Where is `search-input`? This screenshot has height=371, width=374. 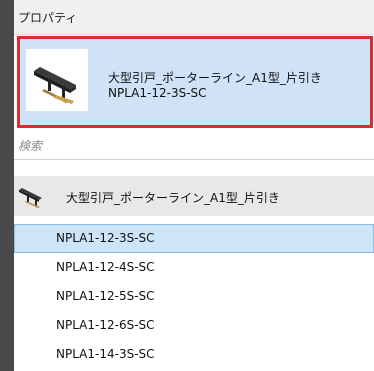 search-input is located at coordinates (194, 146).